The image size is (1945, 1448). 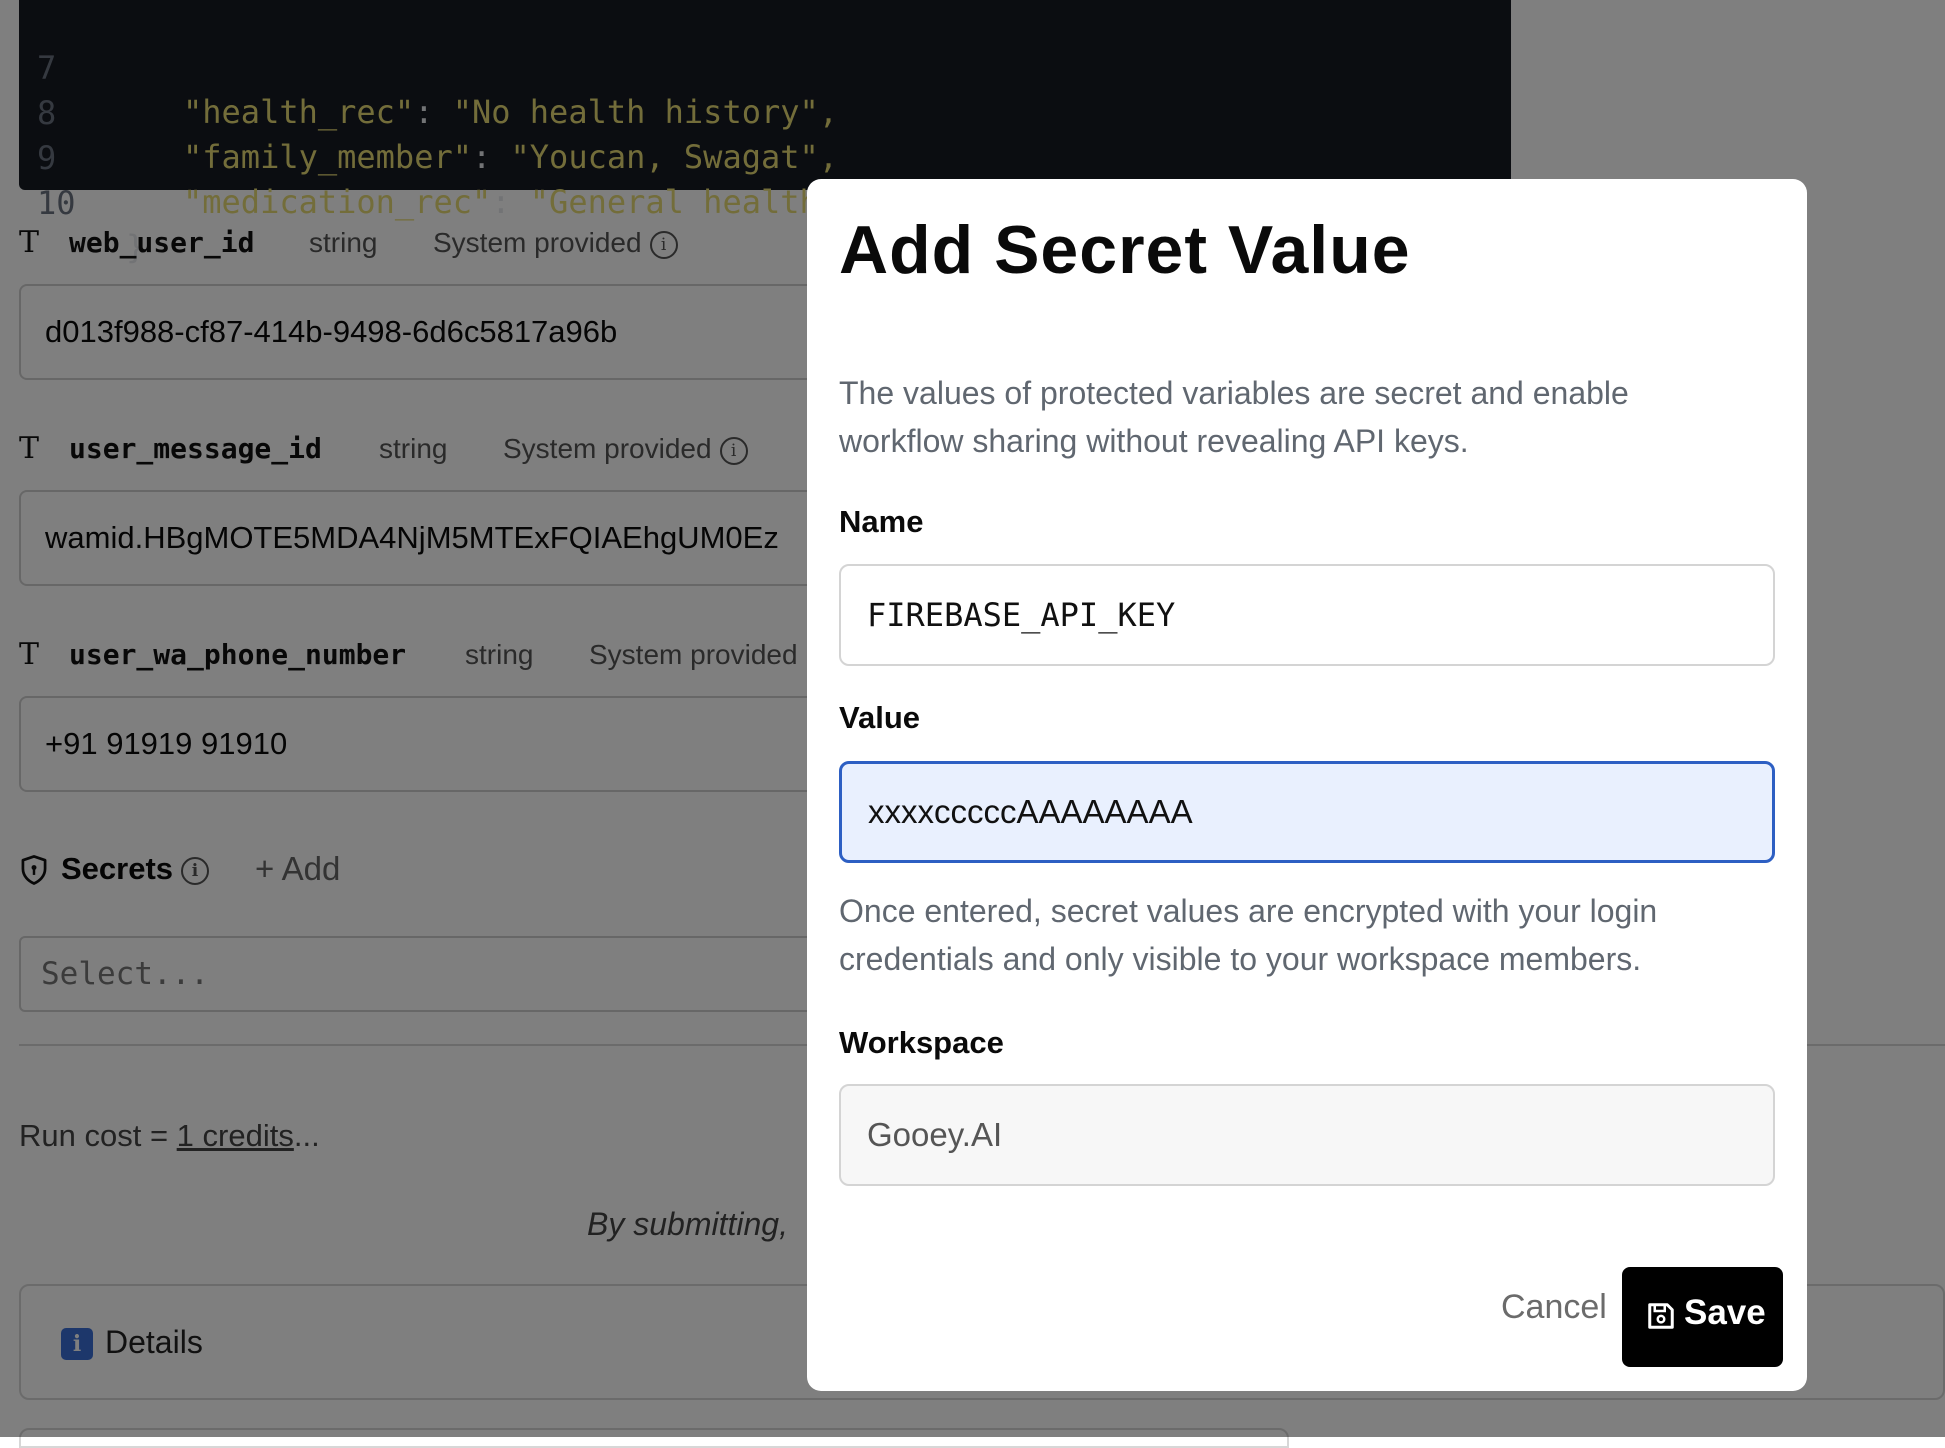 I want to click on value-label: Value, so click(x=879, y=717).